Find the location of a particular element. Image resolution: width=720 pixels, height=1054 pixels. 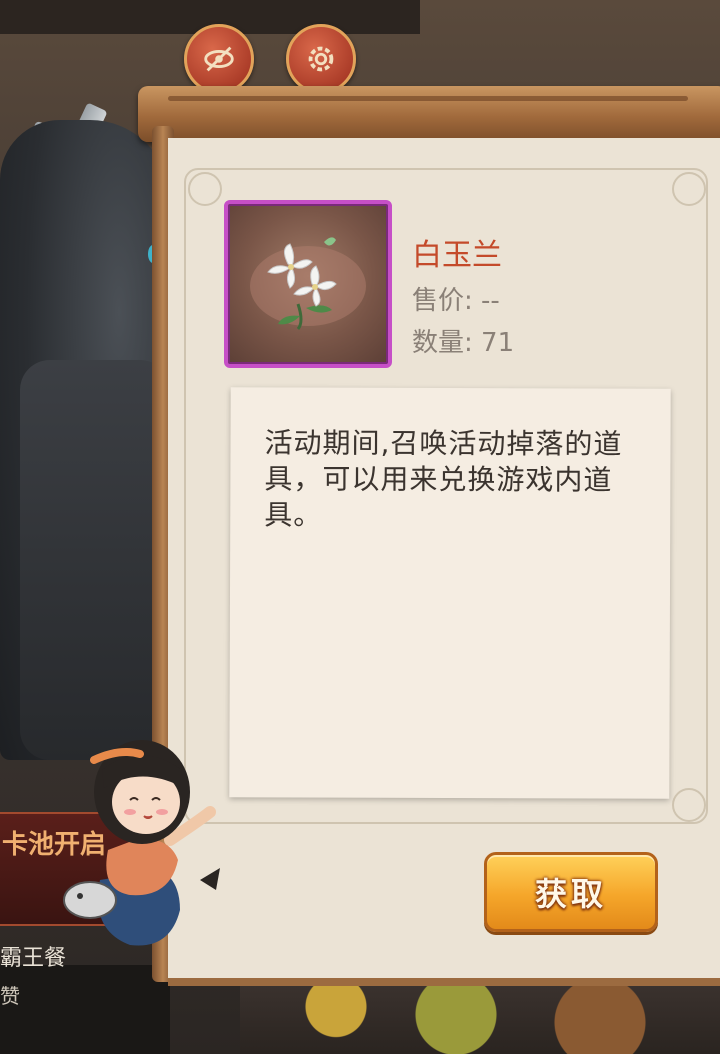

dark-corner is located at coordinates (85, 1009).